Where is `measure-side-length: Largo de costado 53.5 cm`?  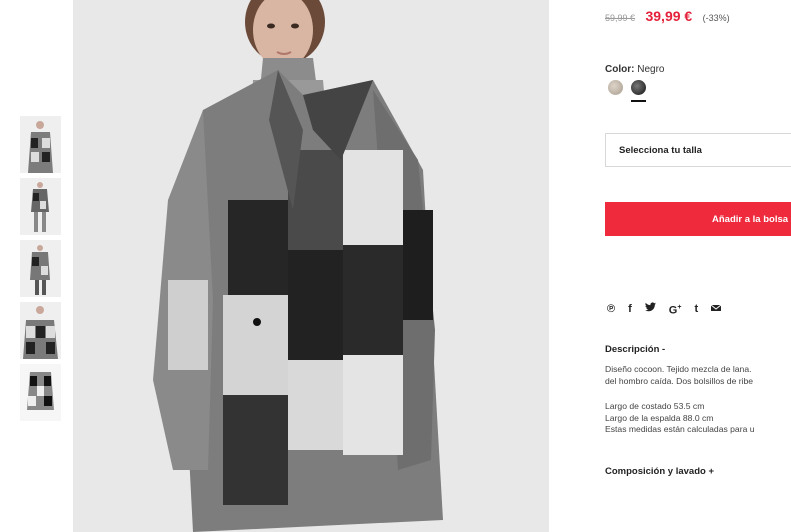 measure-side-length: Largo de costado 53.5 cm is located at coordinates (655, 406).